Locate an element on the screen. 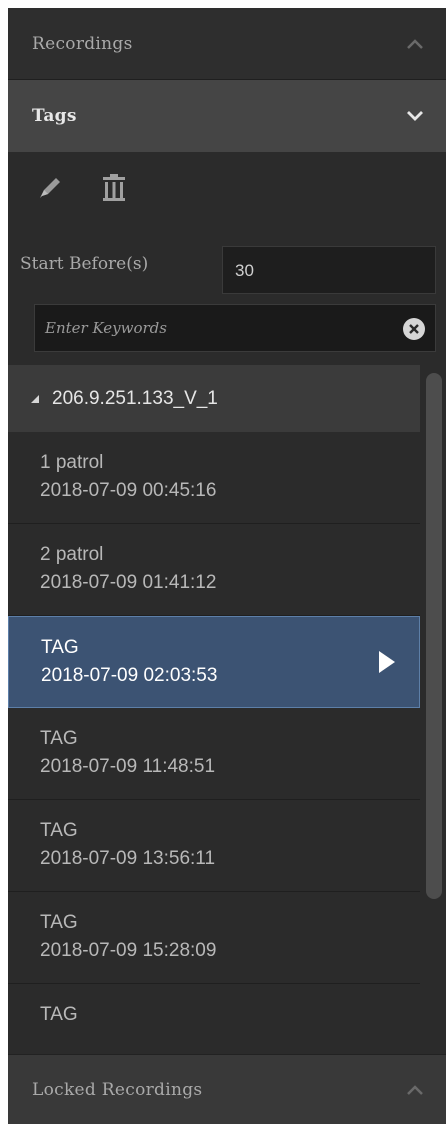 This screenshot has width=446, height=1124. list-item: TAG 2018-07-09 15:28:09 is located at coordinates (214, 938).